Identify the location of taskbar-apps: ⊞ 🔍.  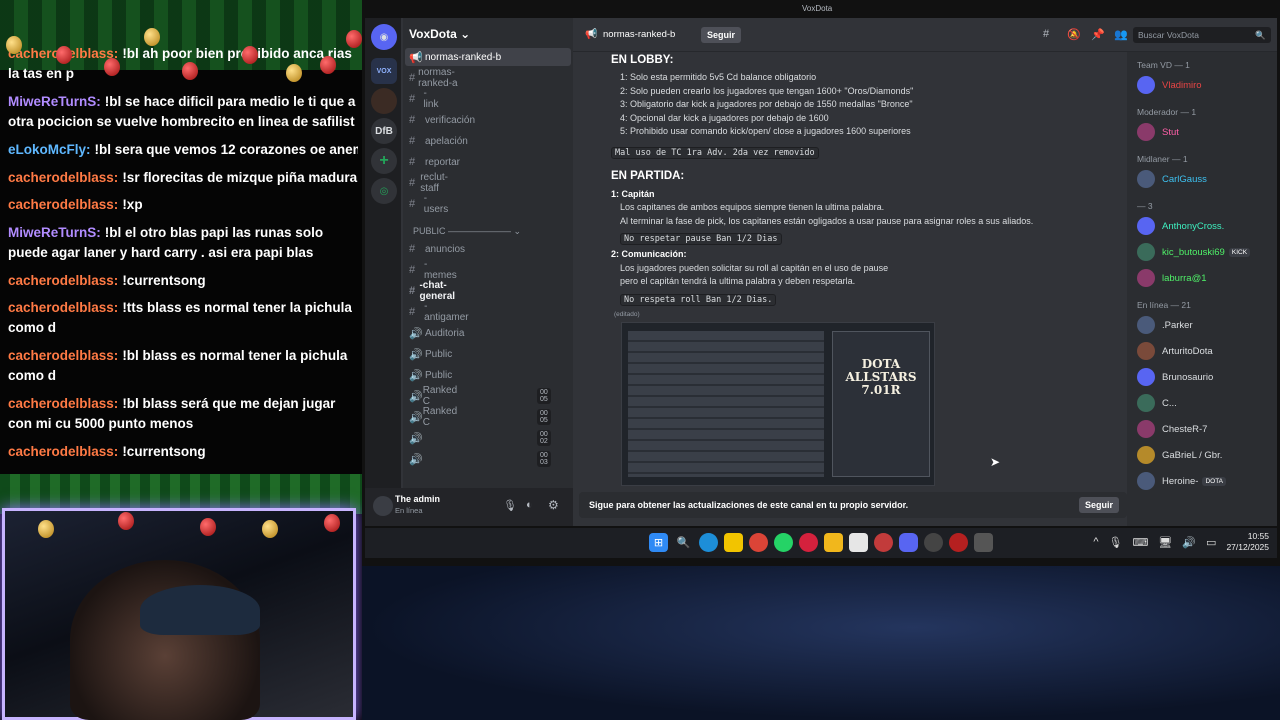
(821, 542).